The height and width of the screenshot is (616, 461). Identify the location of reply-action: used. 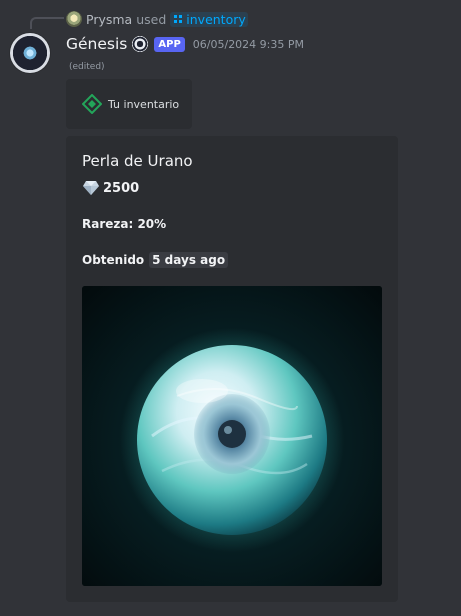
(151, 19).